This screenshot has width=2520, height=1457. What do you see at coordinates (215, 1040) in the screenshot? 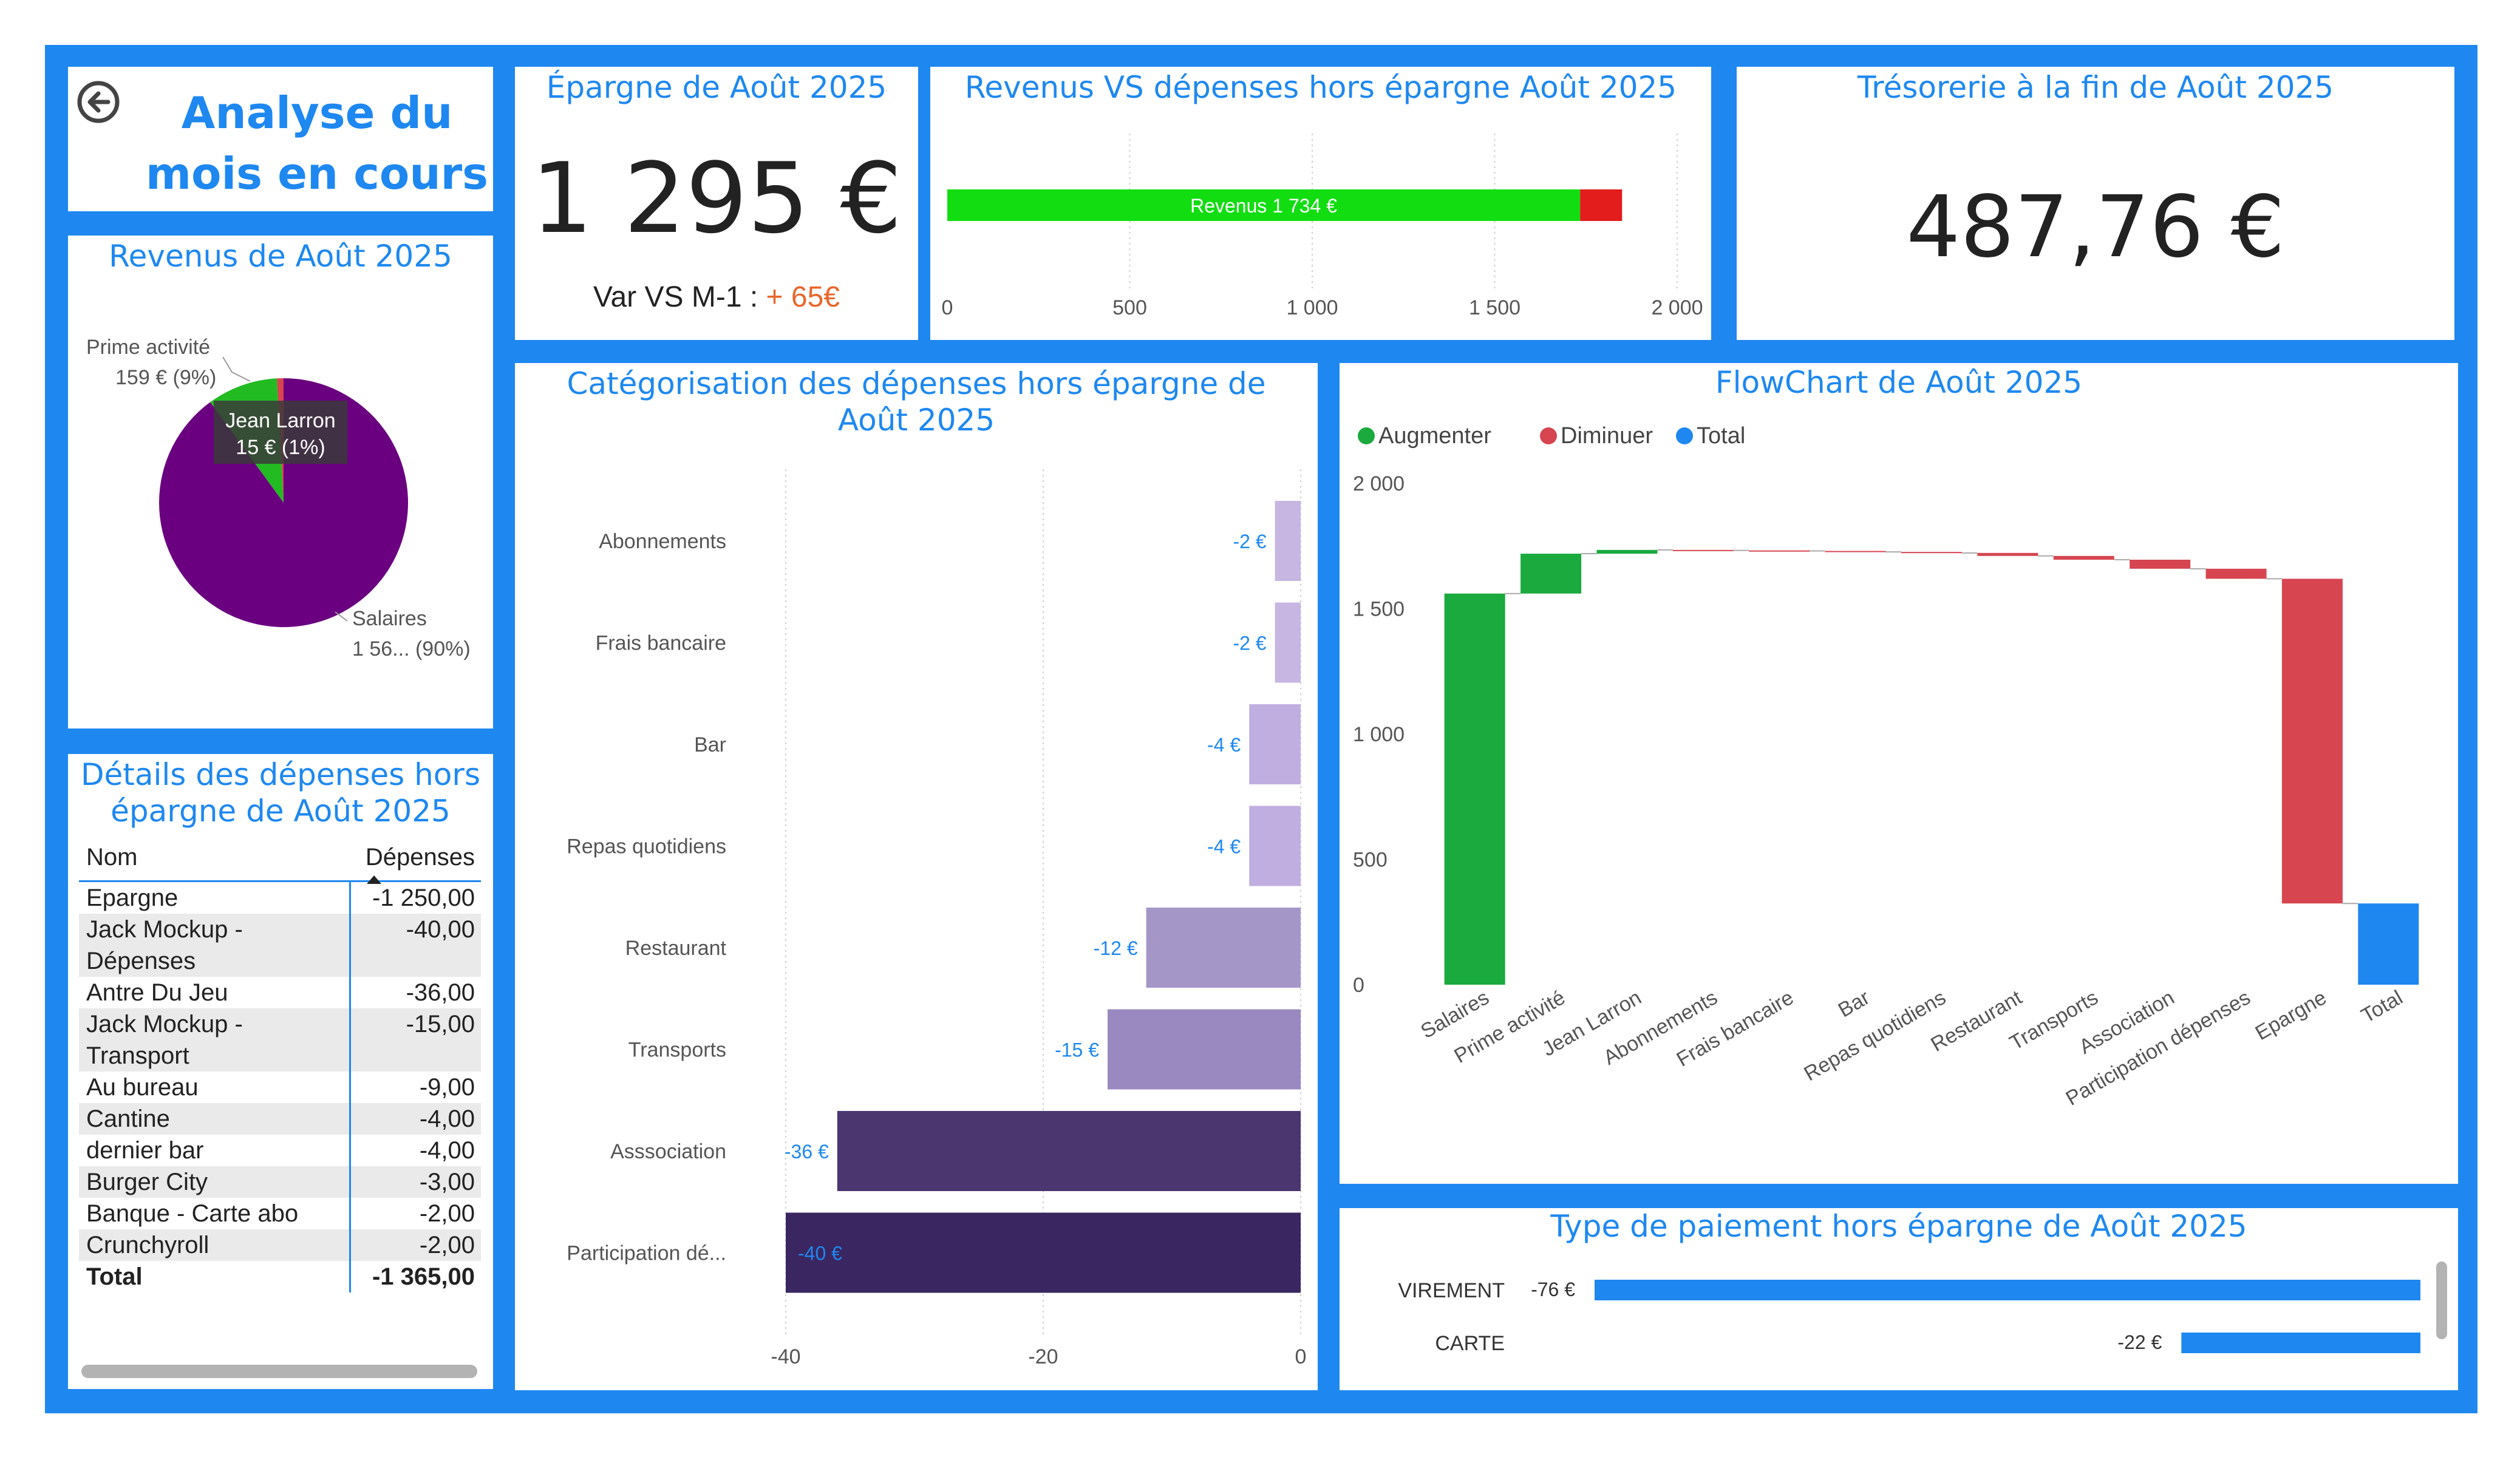
I see `row-nom: Jack Mockup - Transport` at bounding box center [215, 1040].